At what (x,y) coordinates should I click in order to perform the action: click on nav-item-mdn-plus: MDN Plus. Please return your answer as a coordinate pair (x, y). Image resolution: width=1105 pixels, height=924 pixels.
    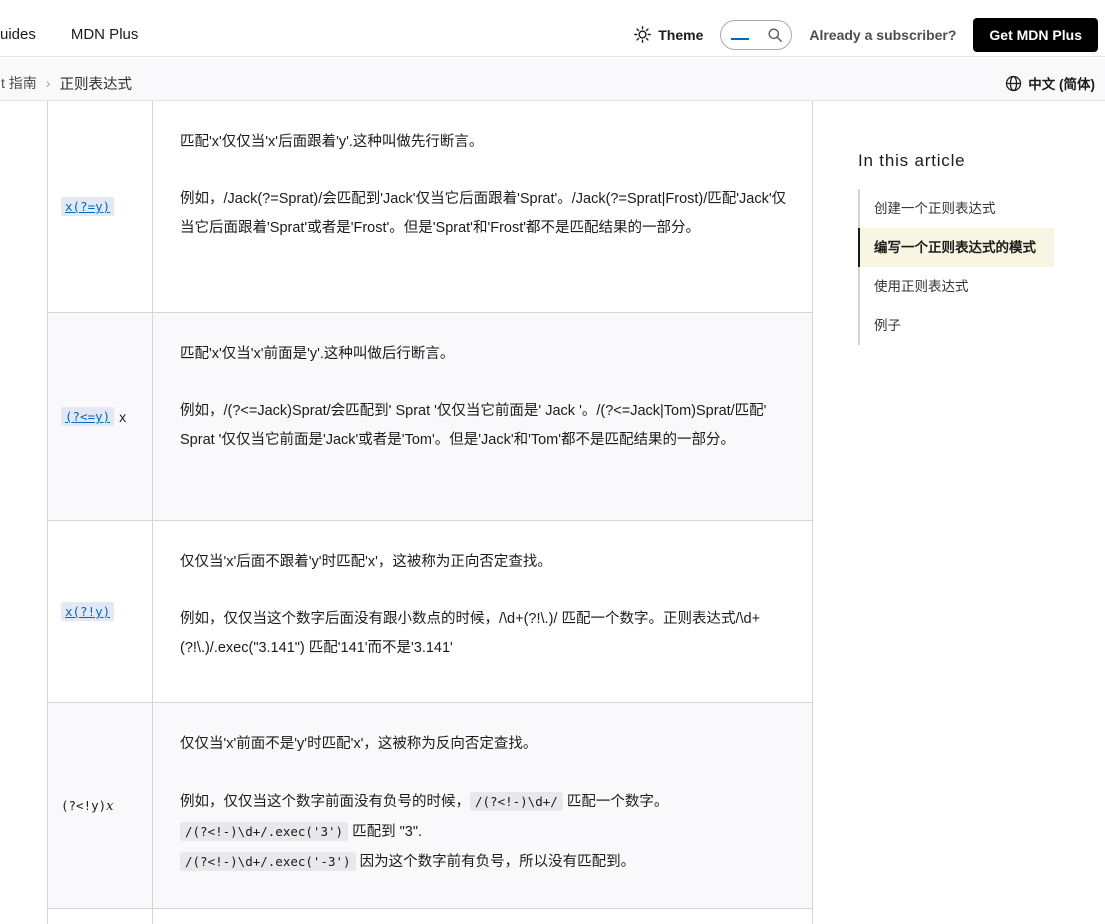
    Looking at the image, I should click on (105, 34).